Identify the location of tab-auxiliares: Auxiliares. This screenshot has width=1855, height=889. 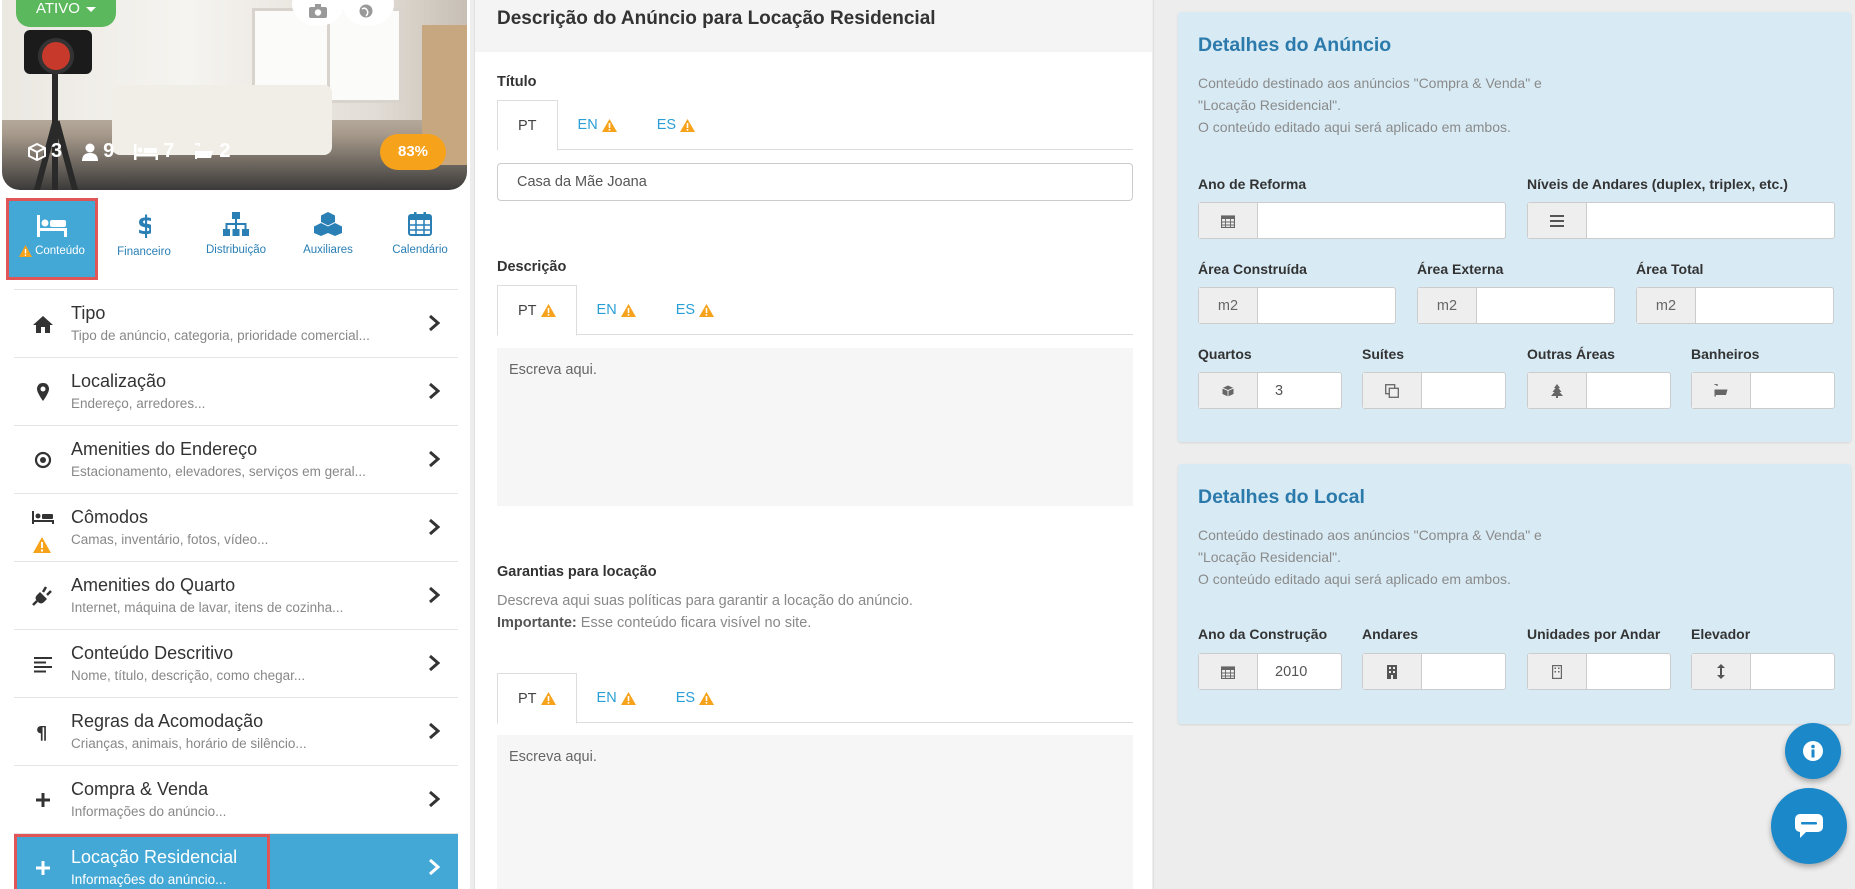
(328, 239).